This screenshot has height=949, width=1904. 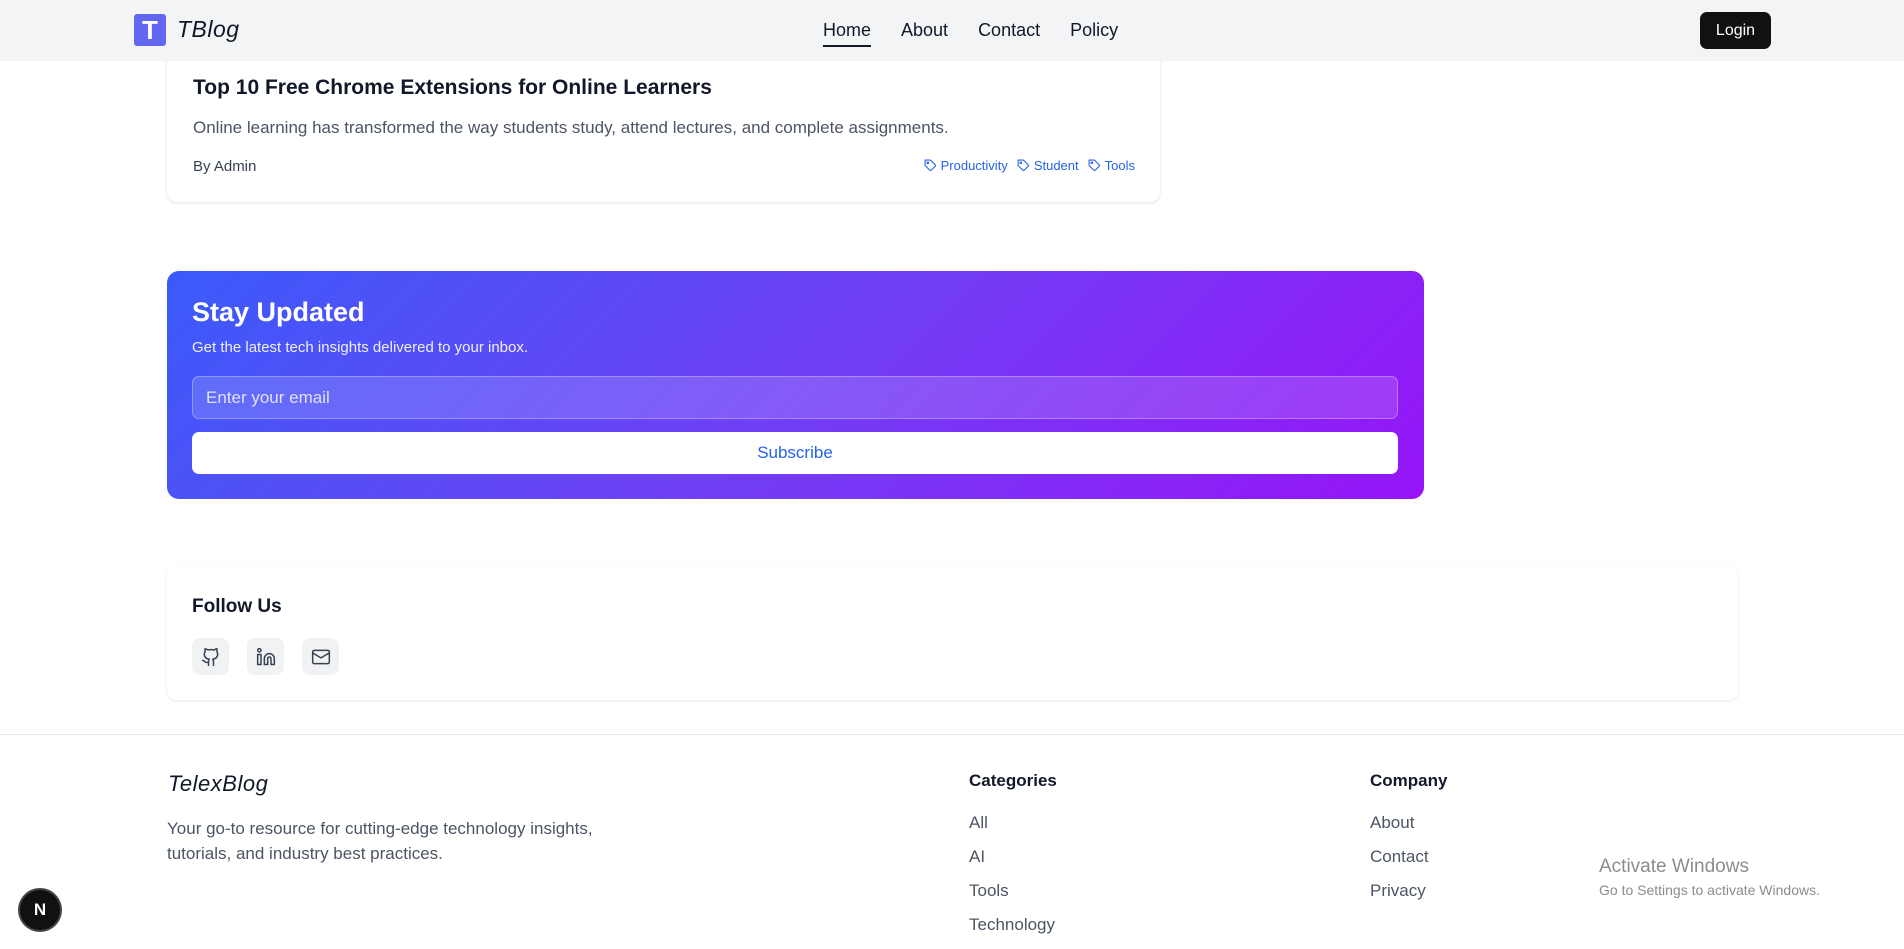 I want to click on footer-categories: Categories All AI Tools Technology, so click(x=1013, y=860).